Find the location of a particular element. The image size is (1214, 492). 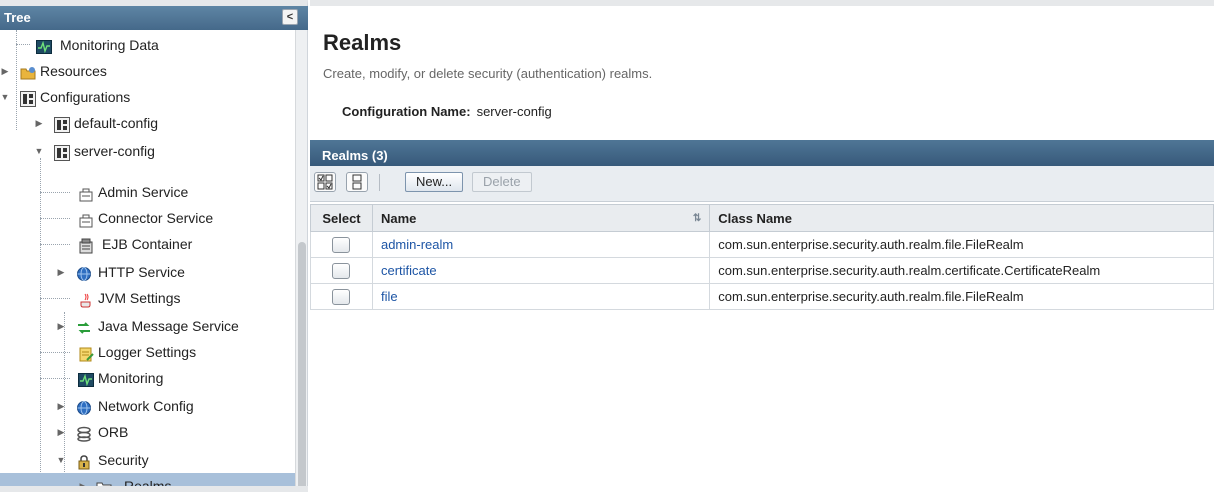

tree-item-monitoring-data: Monitoring Data is located at coordinates (147, 45).